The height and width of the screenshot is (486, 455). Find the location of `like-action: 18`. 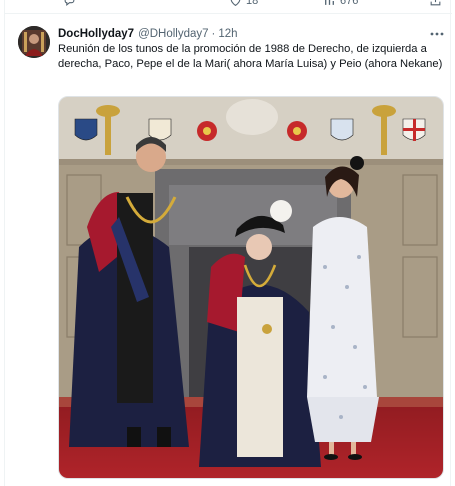

like-action: 18 is located at coordinates (243, 3).